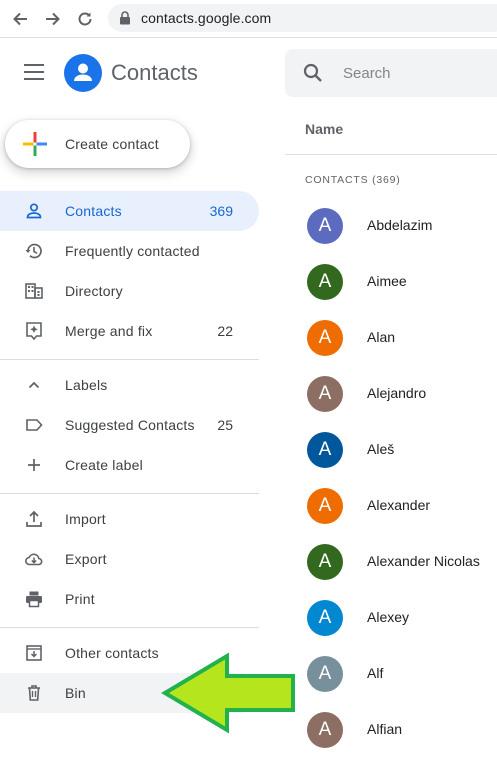 Image resolution: width=497 pixels, height=783 pixels. What do you see at coordinates (85, 519) in the screenshot?
I see `sidebar-item-label: Import` at bounding box center [85, 519].